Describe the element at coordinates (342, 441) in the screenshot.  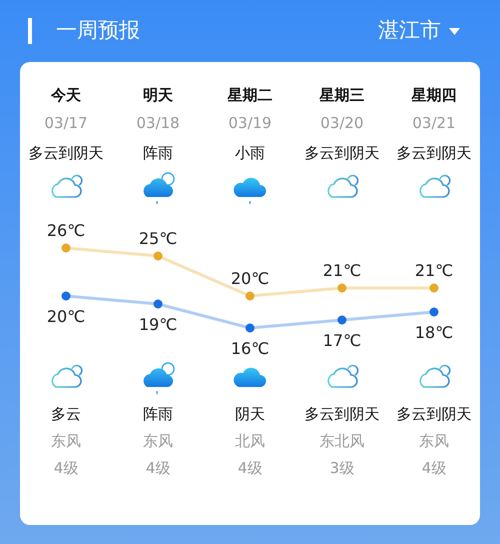
I see `wind-direction: 东北风` at that location.